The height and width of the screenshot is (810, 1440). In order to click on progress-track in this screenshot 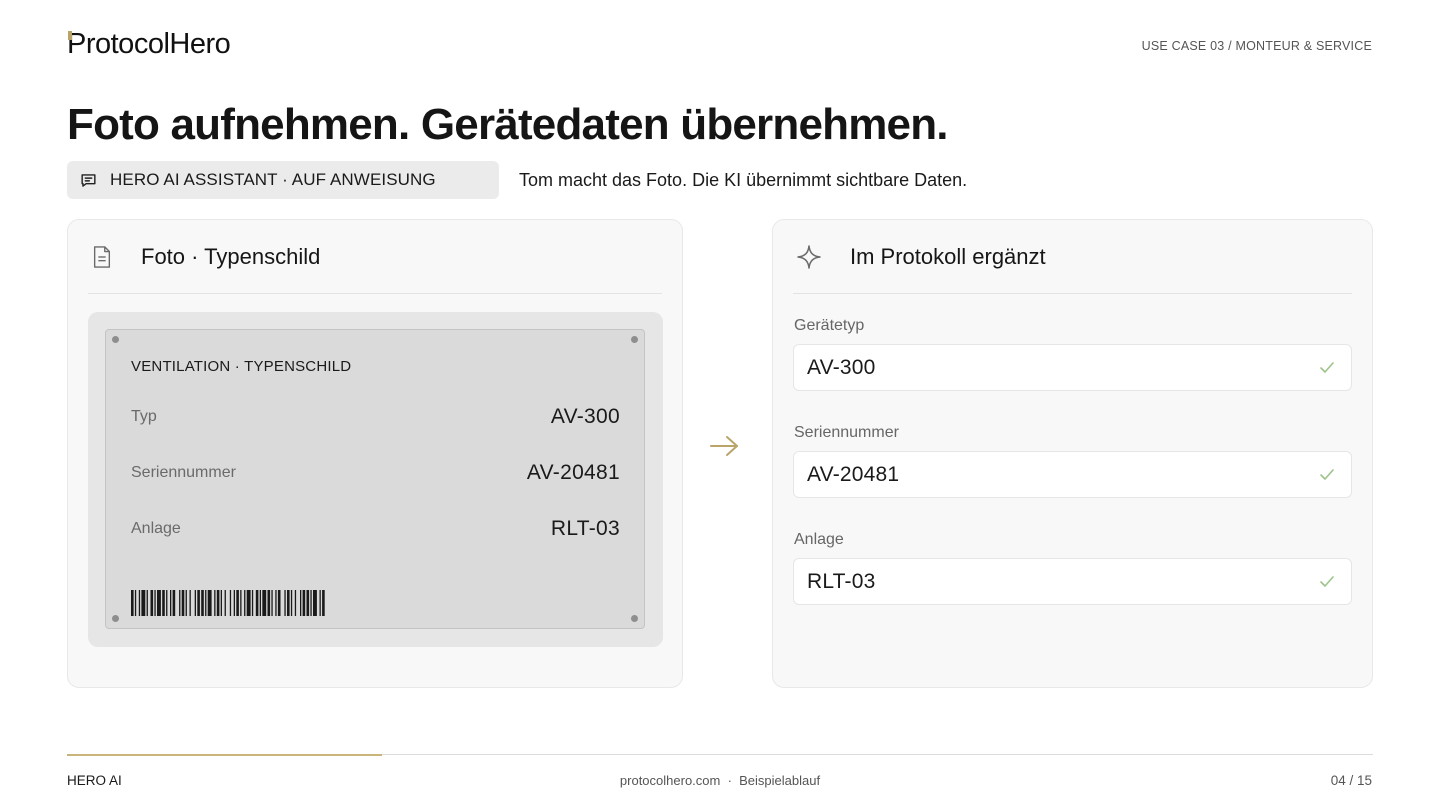, I will do `click(720, 754)`.